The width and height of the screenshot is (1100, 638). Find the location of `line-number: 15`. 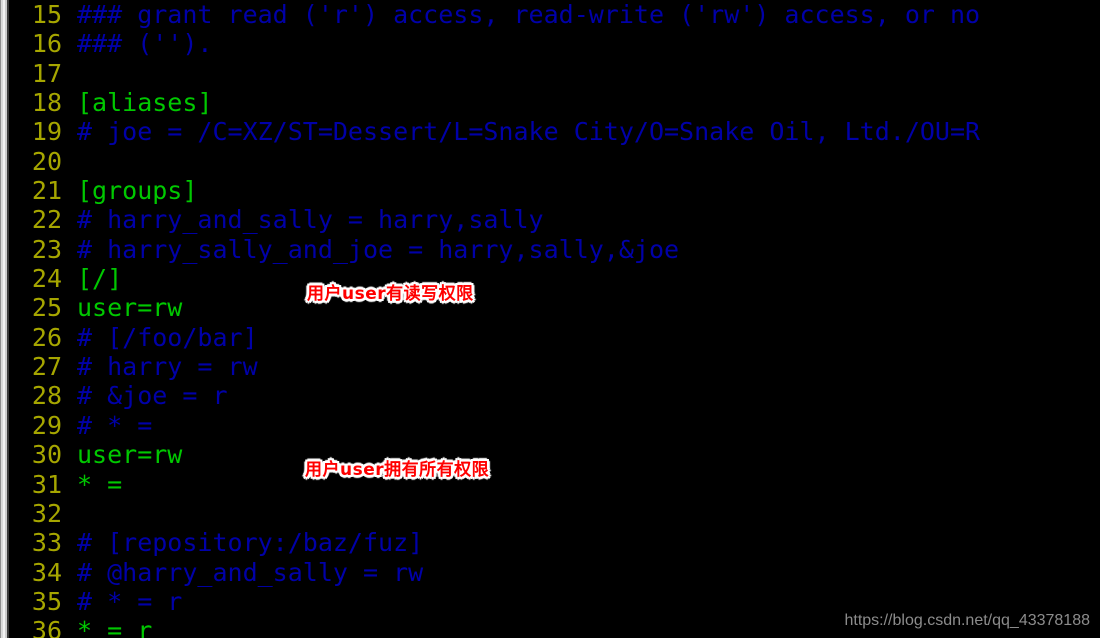

line-number: 15 is located at coordinates (46, 14).